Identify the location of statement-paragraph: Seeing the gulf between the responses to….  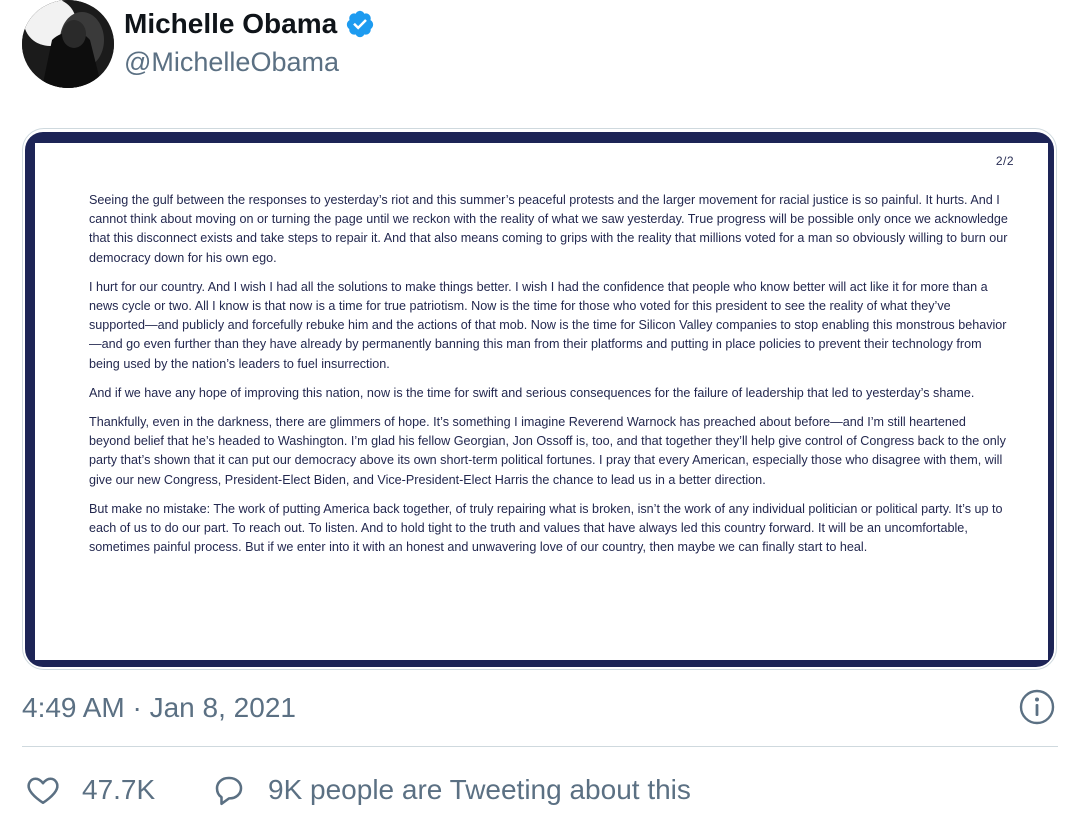
(548, 229).